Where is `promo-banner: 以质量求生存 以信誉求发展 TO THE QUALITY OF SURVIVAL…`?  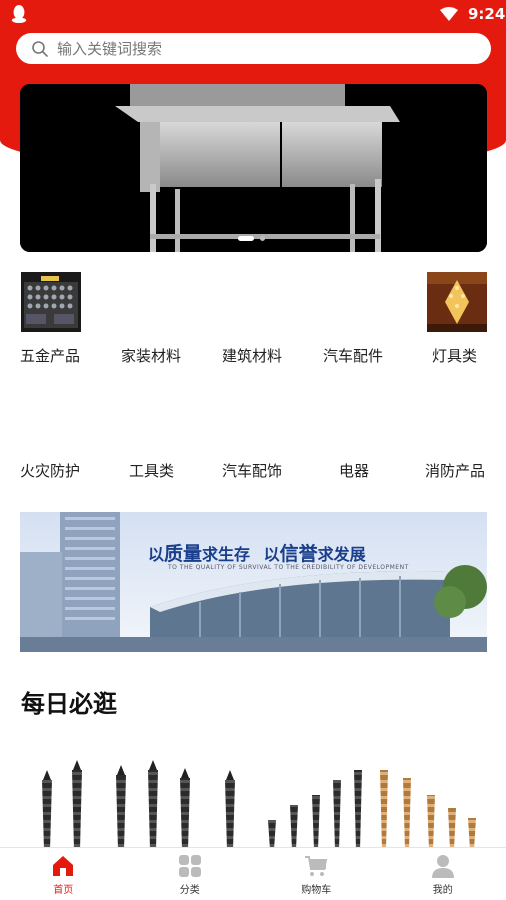 promo-banner: 以质量求生存 以信誉求发展 TO THE QUALITY OF SURVIVAL… is located at coordinates (253, 582).